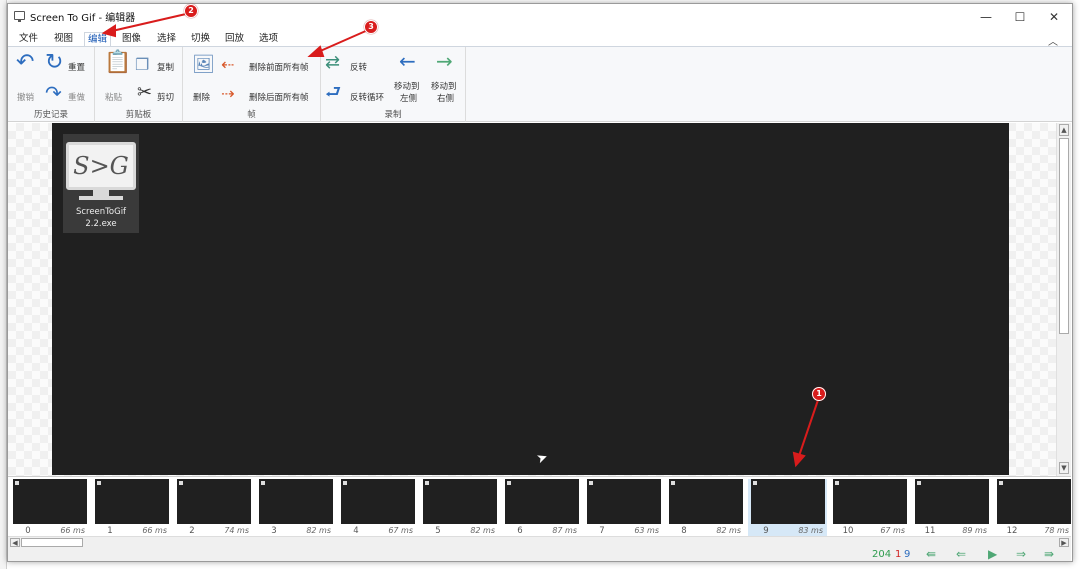 This screenshot has width=1080, height=569. What do you see at coordinates (539, 554) in the screenshot?
I see `status-bar: 204 1 9 ⇚ ⇐ ▶ ⇒ ⇛` at bounding box center [539, 554].